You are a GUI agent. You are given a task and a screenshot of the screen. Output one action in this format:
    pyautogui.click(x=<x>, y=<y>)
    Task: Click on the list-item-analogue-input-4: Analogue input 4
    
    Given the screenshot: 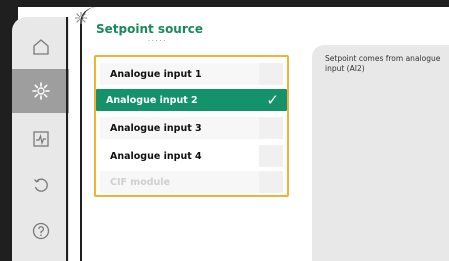 What is the action you would take?
    pyautogui.click(x=191, y=156)
    